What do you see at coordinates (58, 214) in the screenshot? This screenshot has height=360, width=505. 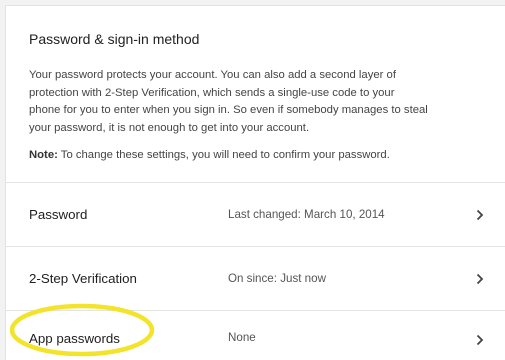 I see `row-label: Password` at bounding box center [58, 214].